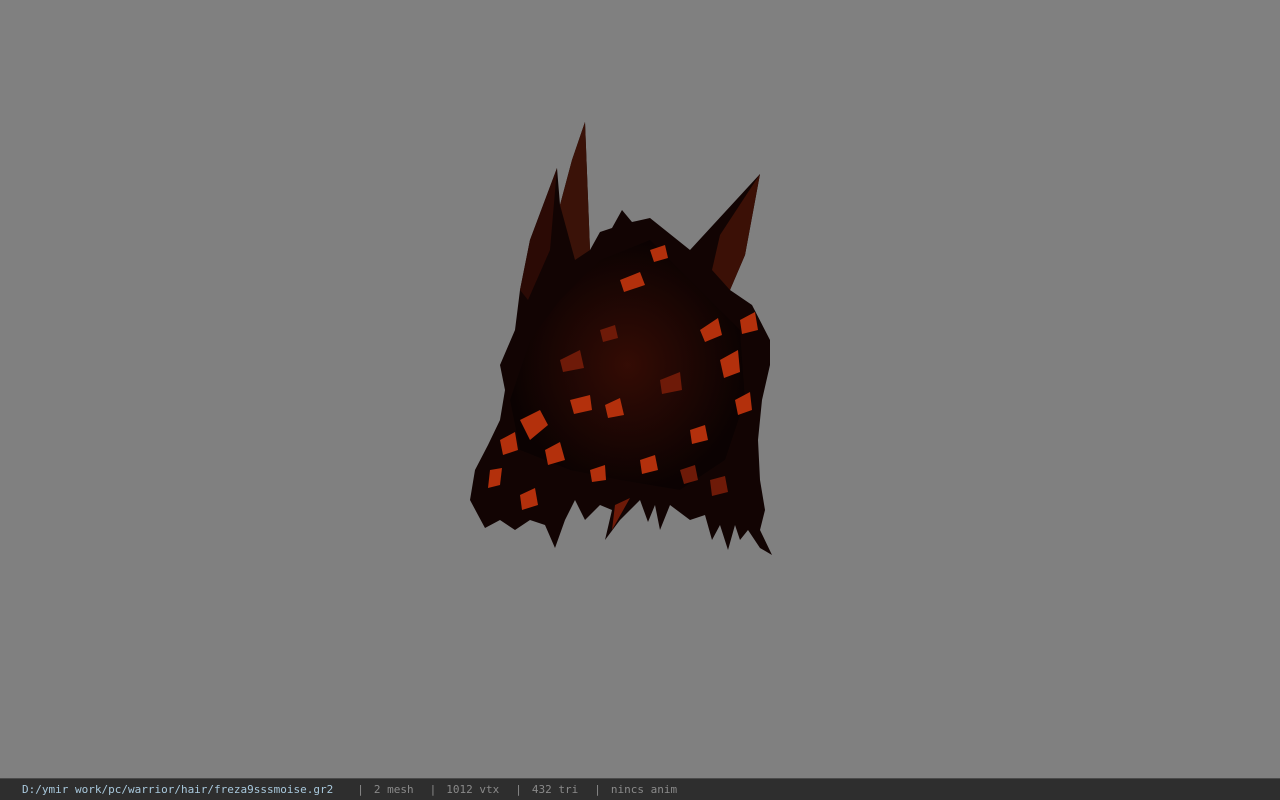 The width and height of the screenshot is (1280, 800). What do you see at coordinates (393, 789) in the screenshot?
I see `mesh-count: 2 mesh` at bounding box center [393, 789].